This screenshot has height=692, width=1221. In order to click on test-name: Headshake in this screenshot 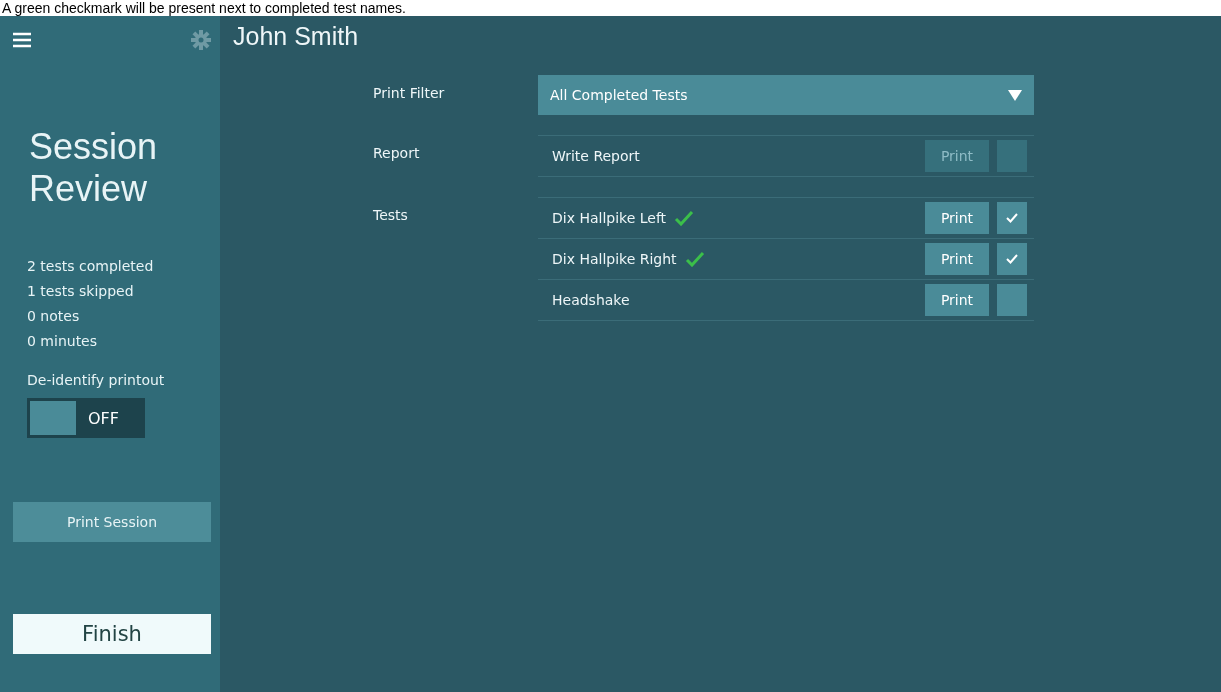, I will do `click(591, 300)`.